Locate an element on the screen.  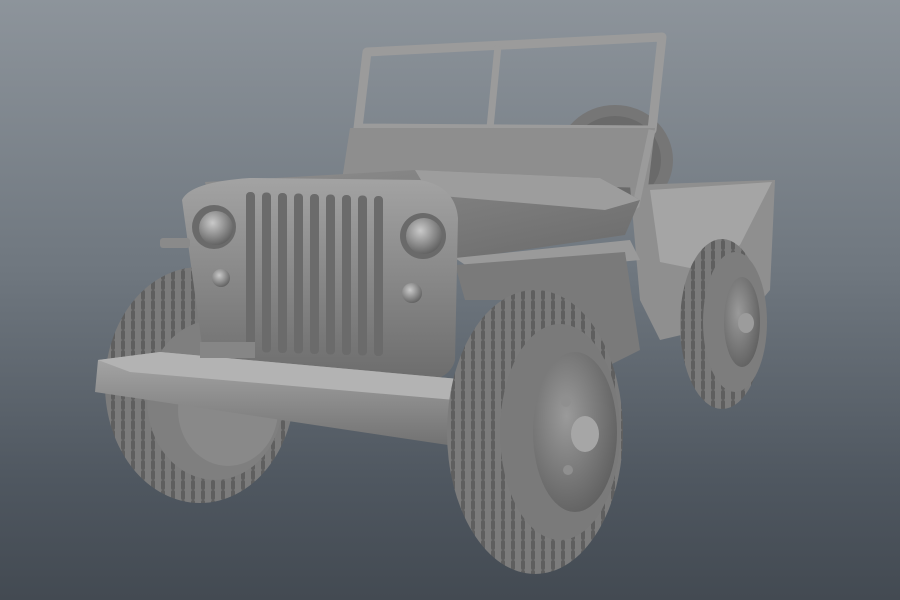
front-right-wheel is located at coordinates (535, 432).